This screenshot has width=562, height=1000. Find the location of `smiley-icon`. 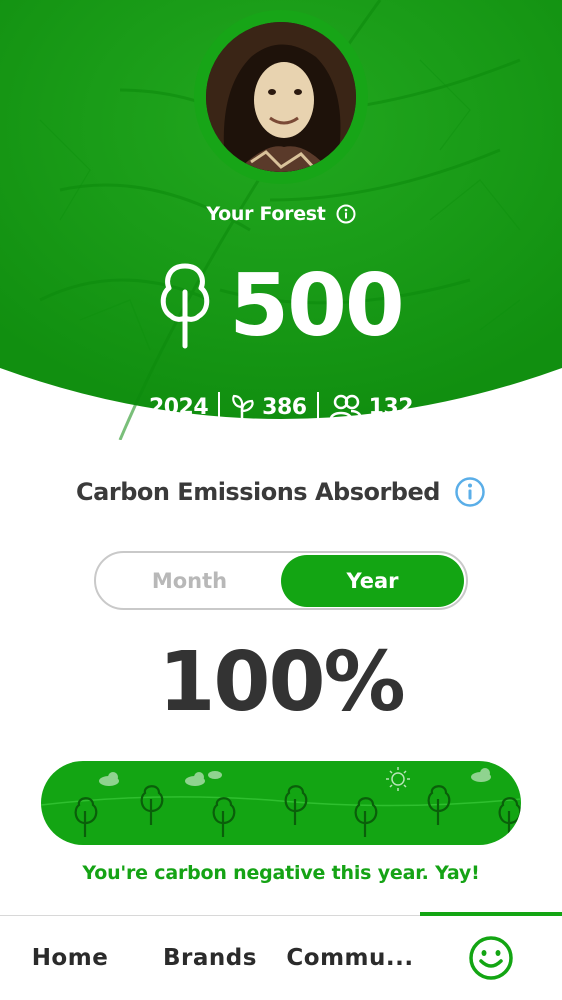

smiley-icon is located at coordinates (491, 958).